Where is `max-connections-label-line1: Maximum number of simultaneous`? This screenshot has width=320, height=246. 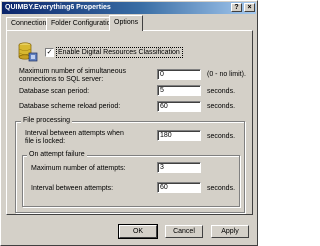
max-connections-label-line1: Maximum number of simultaneous is located at coordinates (72, 71).